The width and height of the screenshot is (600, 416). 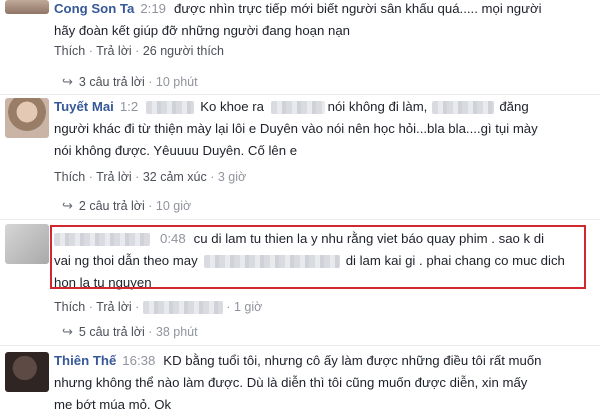 What do you see at coordinates (176, 82) in the screenshot?
I see `replies-time: 10 phút` at bounding box center [176, 82].